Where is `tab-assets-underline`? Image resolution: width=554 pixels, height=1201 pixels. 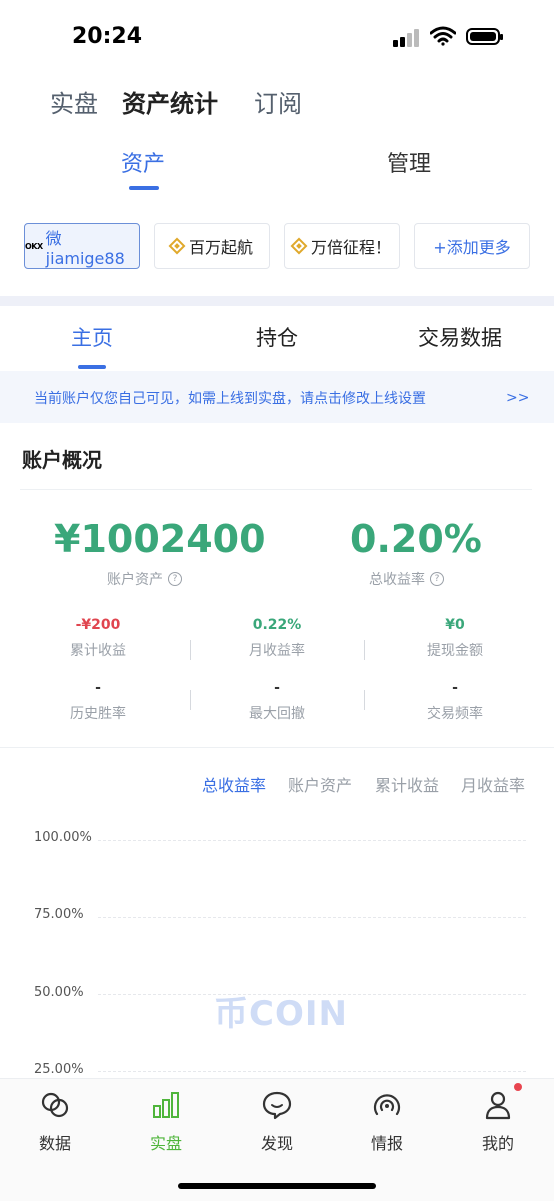 tab-assets-underline is located at coordinates (144, 188).